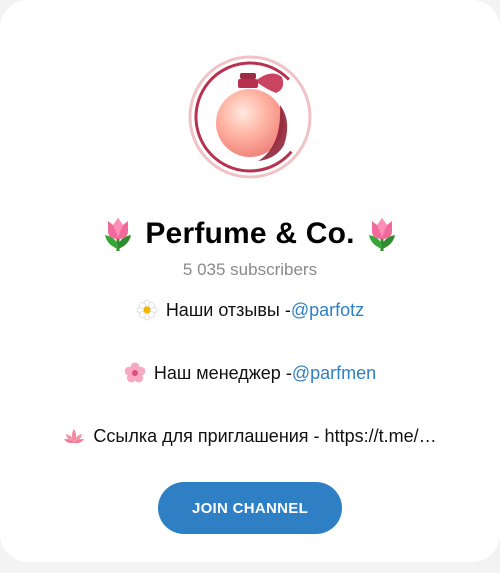  I want to click on join-channel-button: JOIN CHANNEL, so click(250, 508).